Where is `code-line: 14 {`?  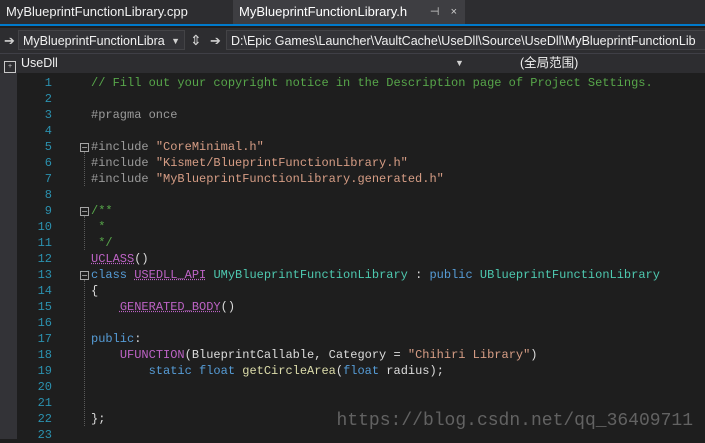 code-line: 14 { is located at coordinates (352, 291).